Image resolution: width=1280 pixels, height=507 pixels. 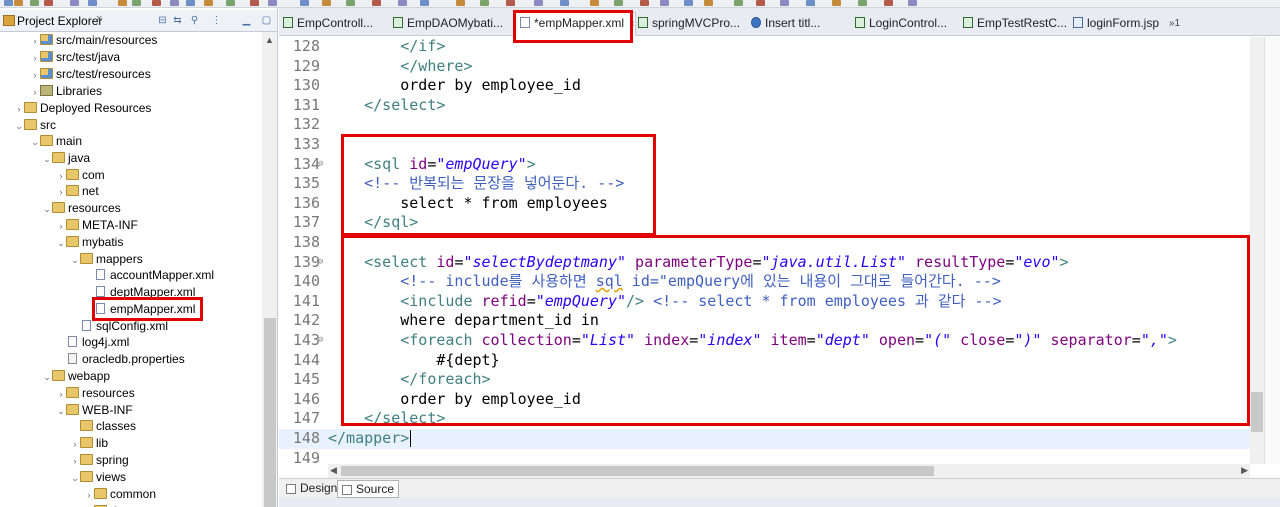 I want to click on tree-item-classes: classes, so click(x=103, y=426).